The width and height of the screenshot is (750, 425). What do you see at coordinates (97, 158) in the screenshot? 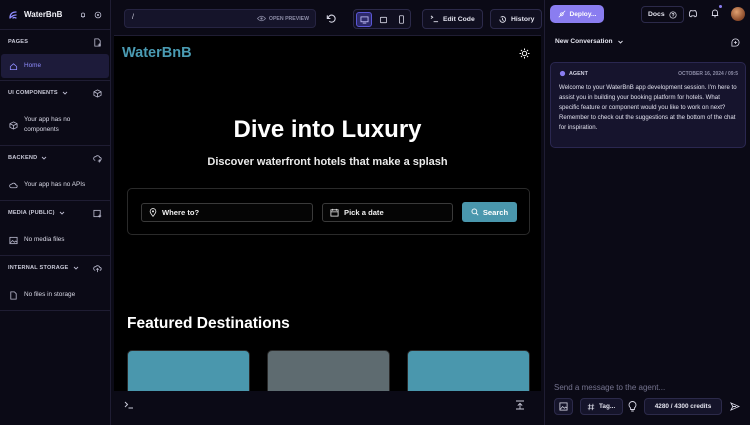
I see `add-api-icon` at bounding box center [97, 158].